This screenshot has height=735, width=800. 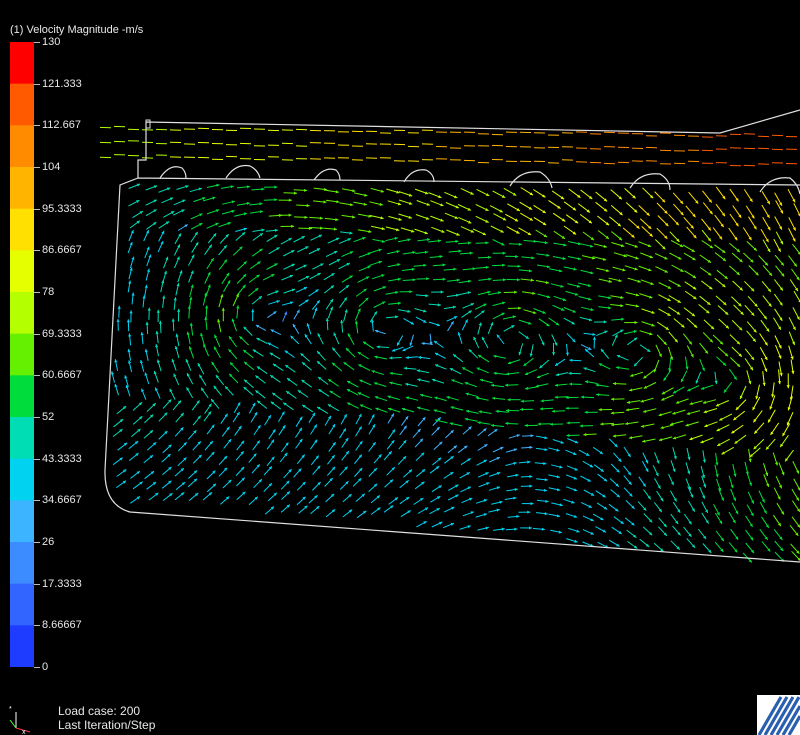 What do you see at coordinates (51, 42) in the screenshot?
I see `legend-tick-label: 130` at bounding box center [51, 42].